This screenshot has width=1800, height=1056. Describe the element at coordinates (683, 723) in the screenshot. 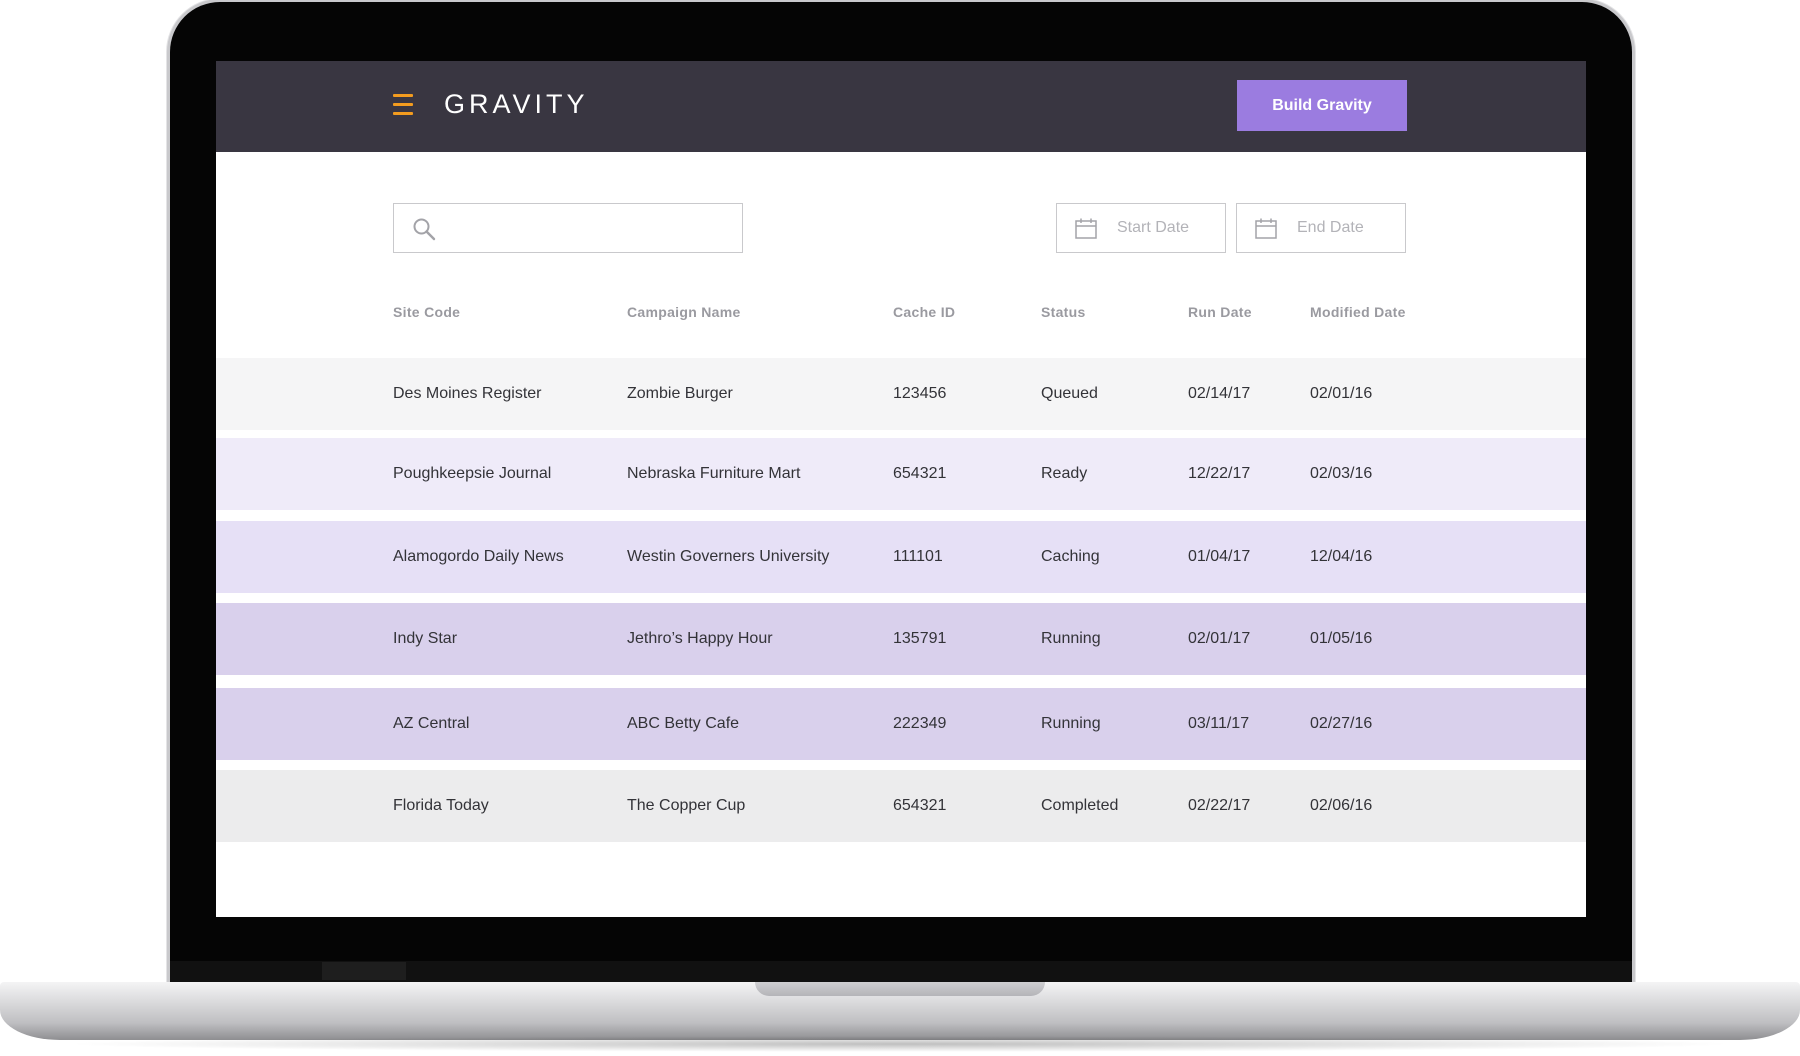

I see `cell-campaign-name: ABC Betty Cafe` at that location.